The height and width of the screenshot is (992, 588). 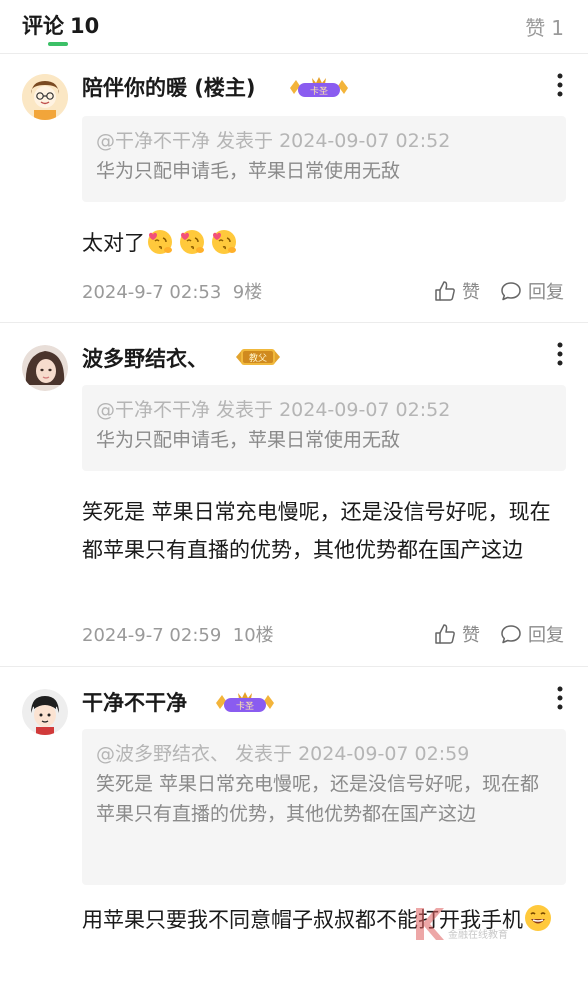 What do you see at coordinates (283, 754) in the screenshot?
I see `quote-meta: @波多野结衣、 发表于 2024-09-07 02:59` at bounding box center [283, 754].